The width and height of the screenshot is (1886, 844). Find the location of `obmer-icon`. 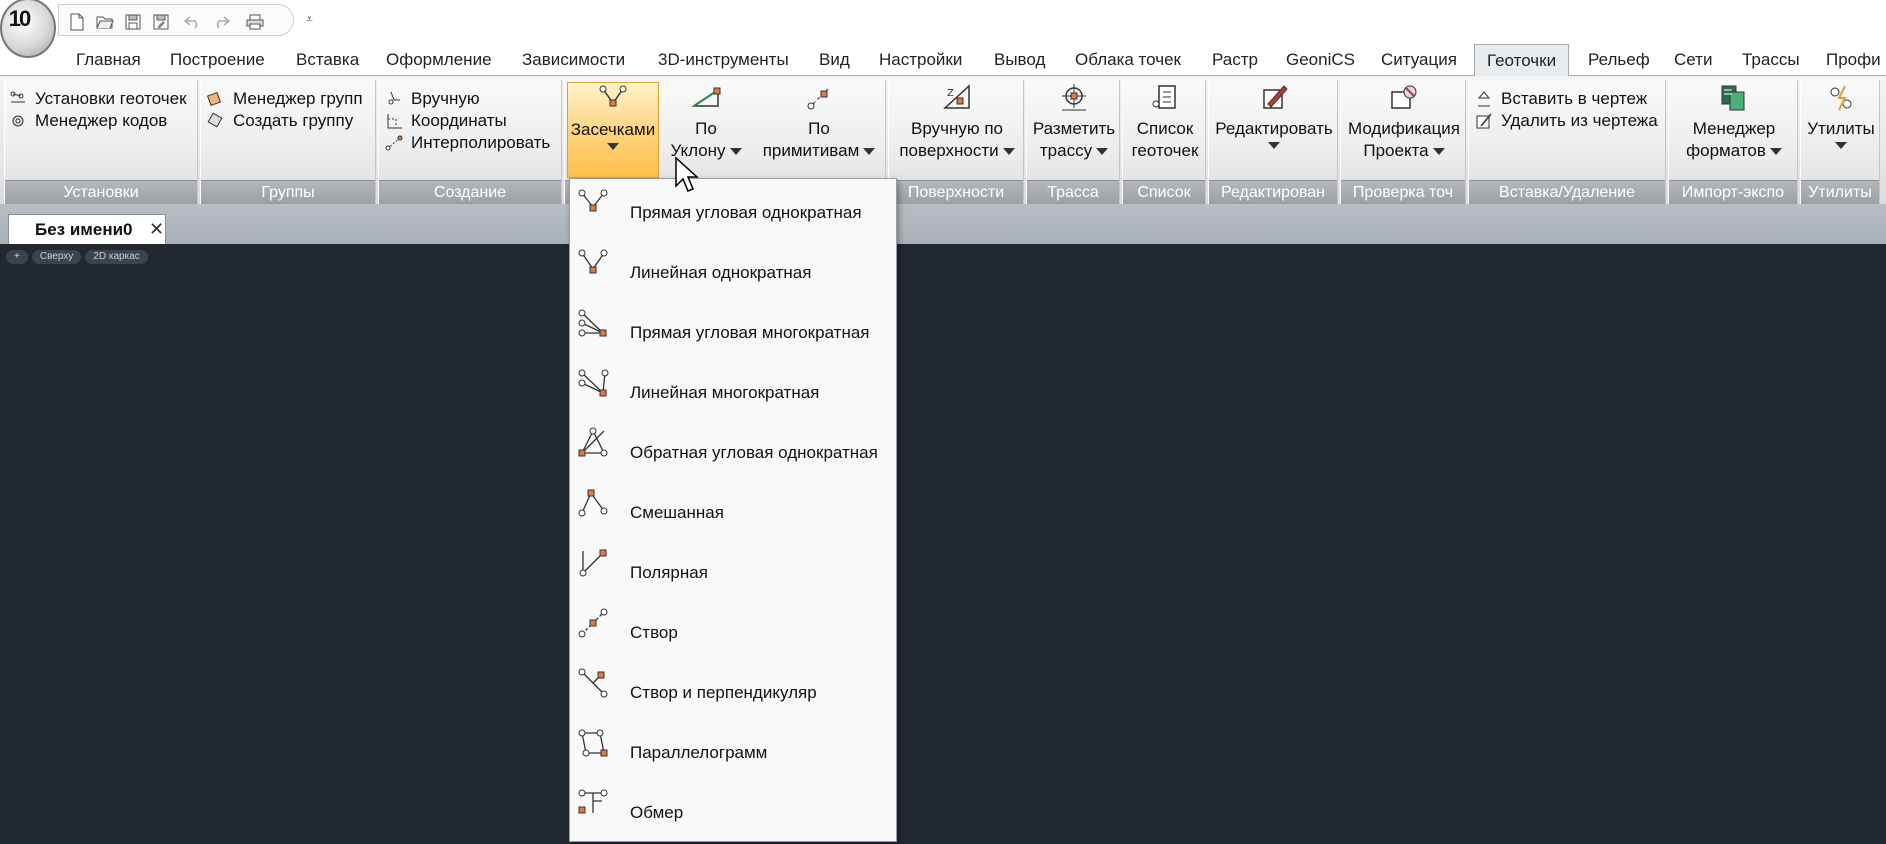

obmer-icon is located at coordinates (593, 801).